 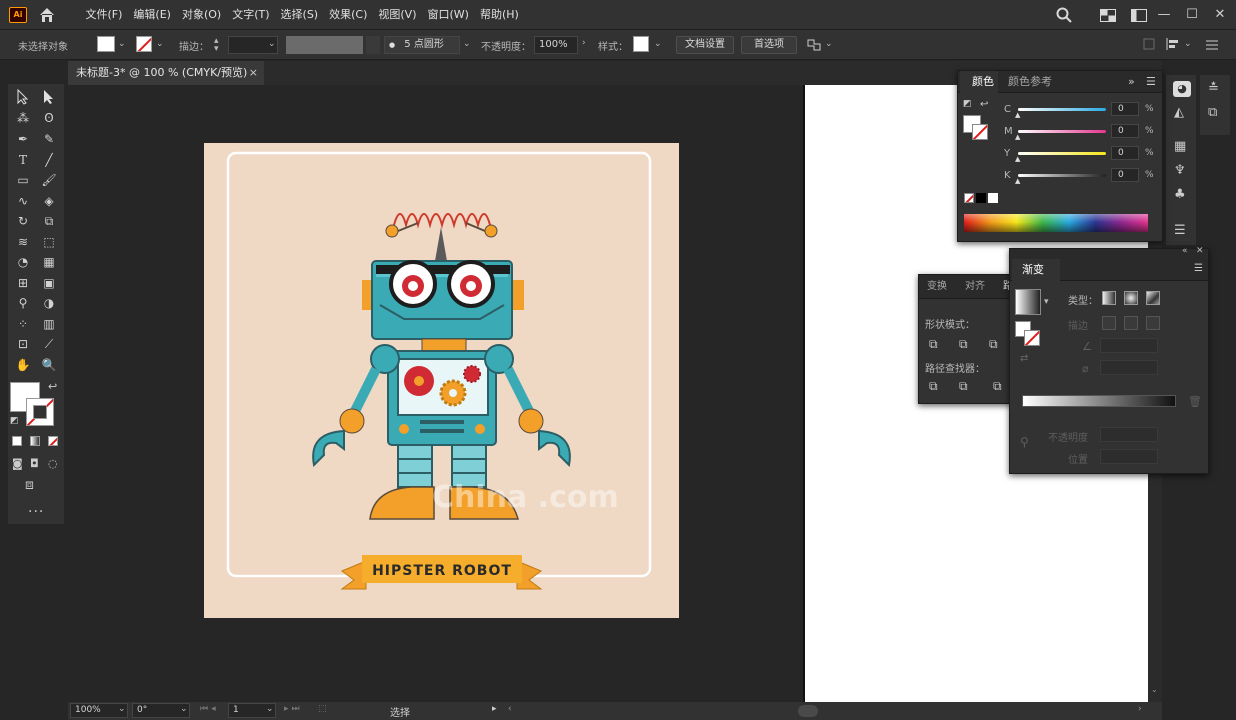 What do you see at coordinates (49, 283) in the screenshot?
I see `gradient-tool-icon: ▣` at bounding box center [49, 283].